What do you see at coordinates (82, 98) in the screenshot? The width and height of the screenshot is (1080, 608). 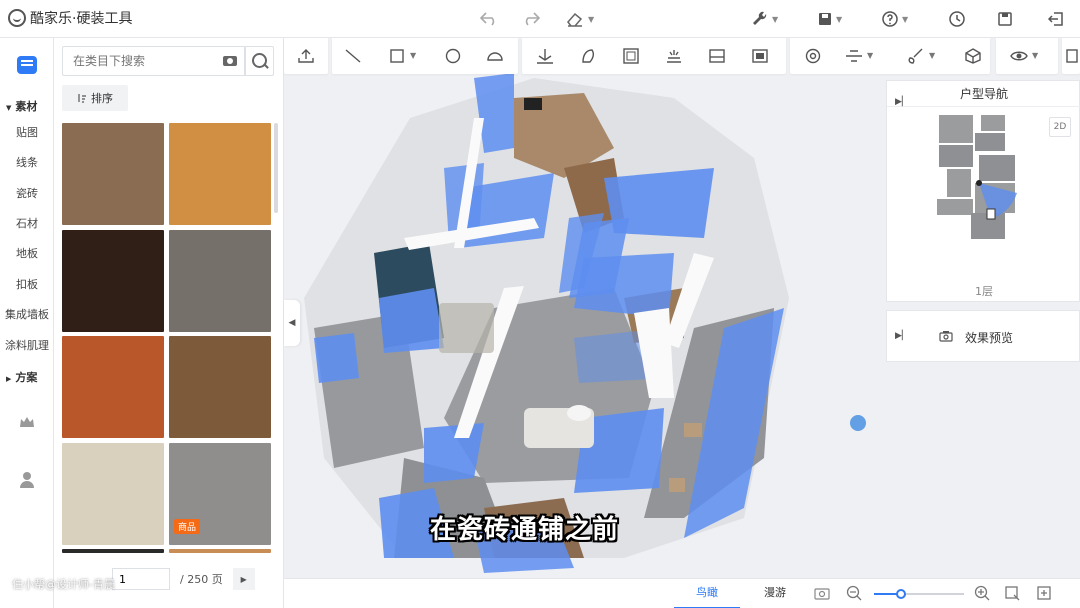 I see `sort-icon` at bounding box center [82, 98].